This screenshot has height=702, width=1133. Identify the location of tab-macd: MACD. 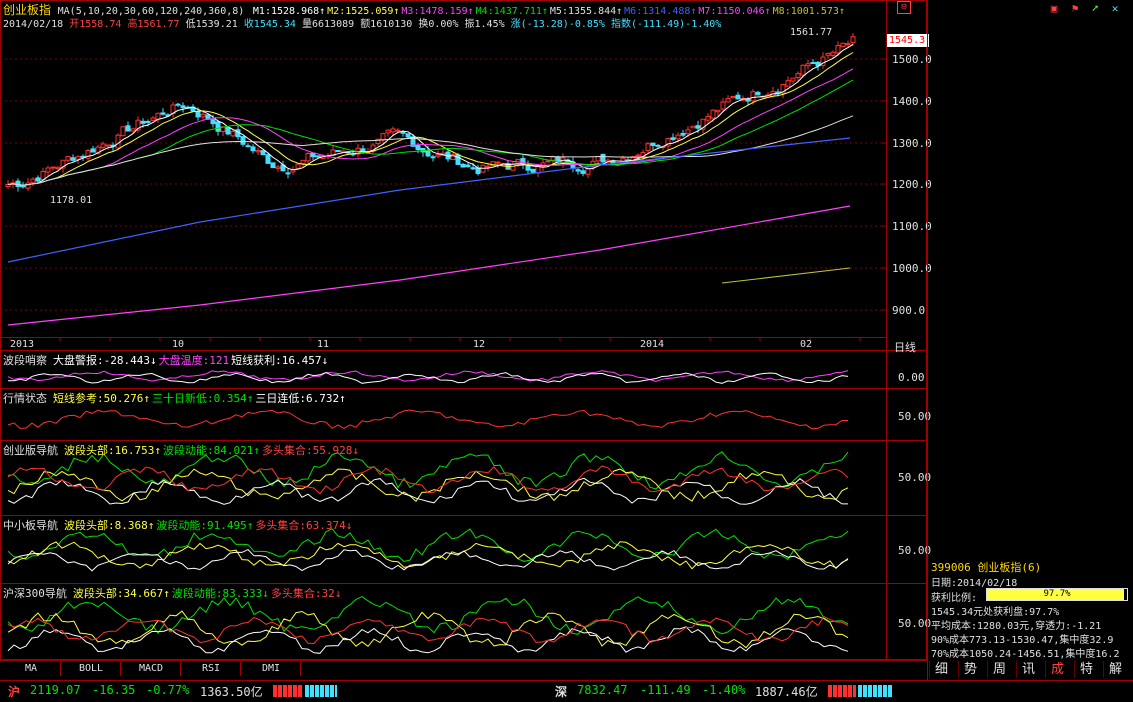
(151, 669).